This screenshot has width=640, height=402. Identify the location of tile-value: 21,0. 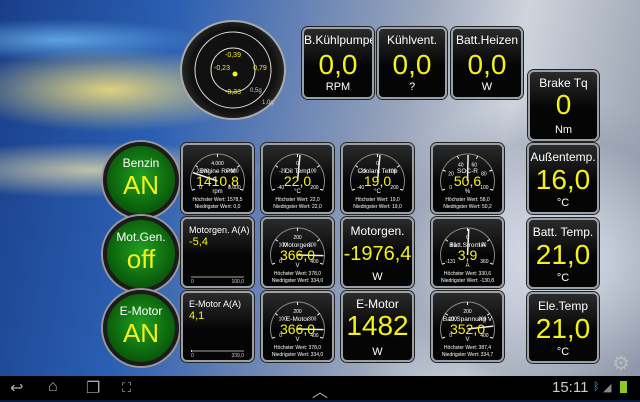
(563, 328).